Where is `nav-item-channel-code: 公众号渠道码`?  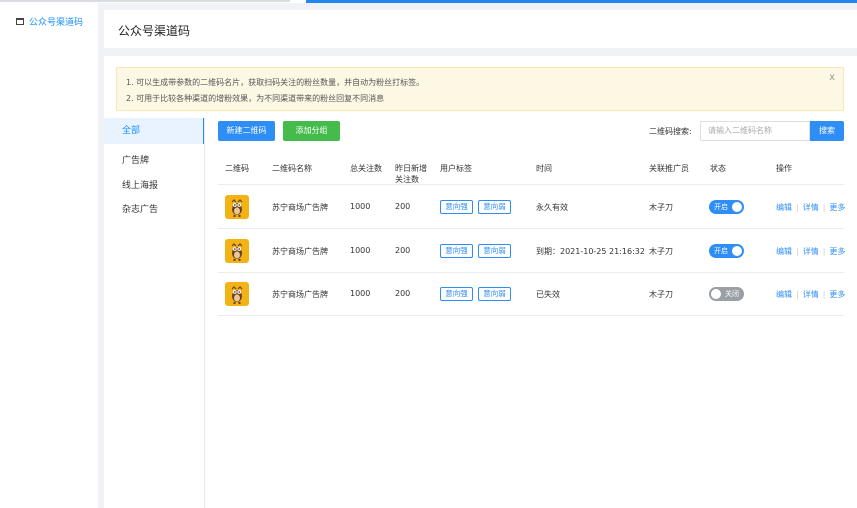 nav-item-channel-code: 公众号渠道码 is located at coordinates (49, 21).